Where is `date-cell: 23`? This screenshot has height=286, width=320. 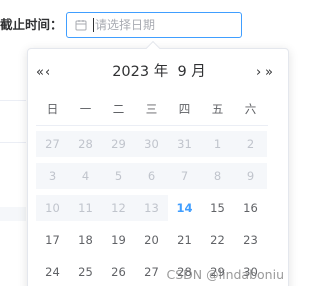 date-cell: 23 is located at coordinates (250, 240).